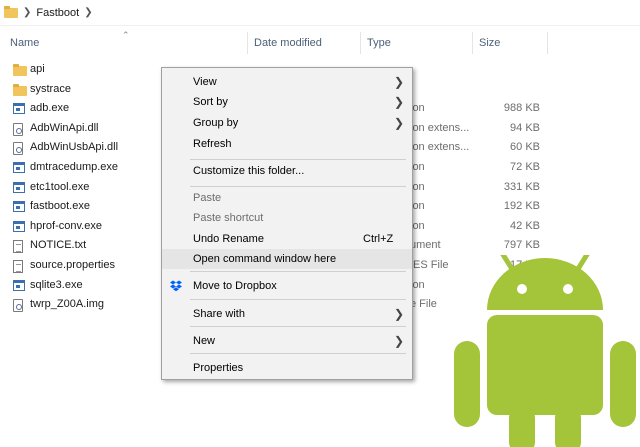 The image size is (640, 447). What do you see at coordinates (24, 43) in the screenshot?
I see `column-name: Name` at bounding box center [24, 43].